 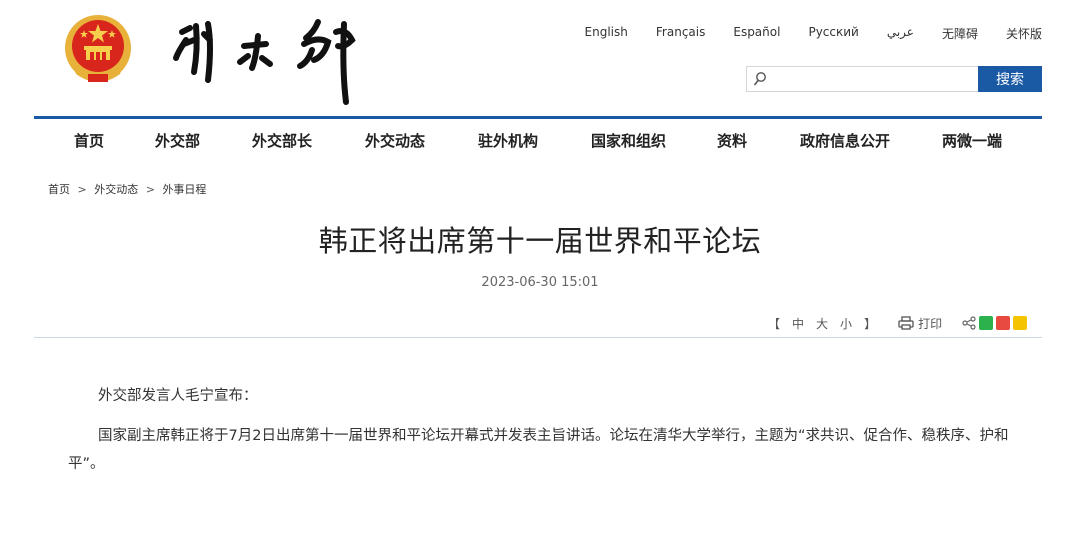 I want to click on lang-russian-link: Русский, so click(x=833, y=33).